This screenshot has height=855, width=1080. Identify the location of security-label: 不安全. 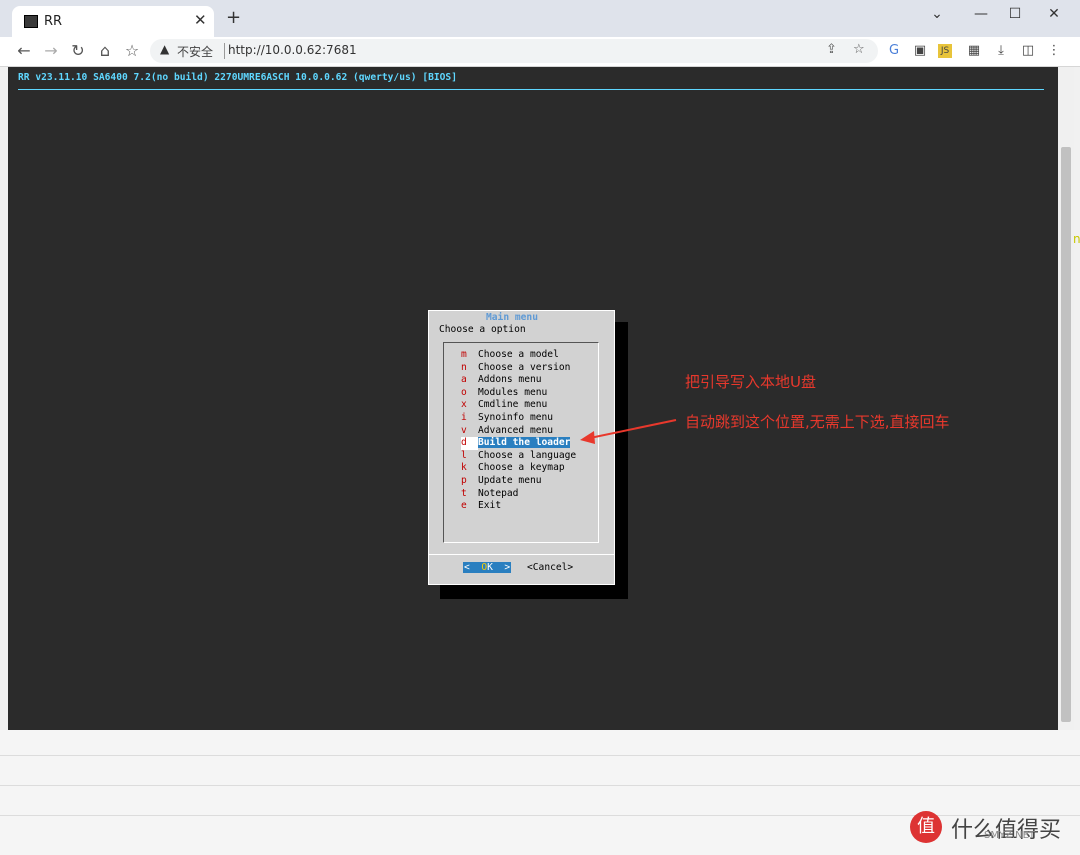
(195, 51).